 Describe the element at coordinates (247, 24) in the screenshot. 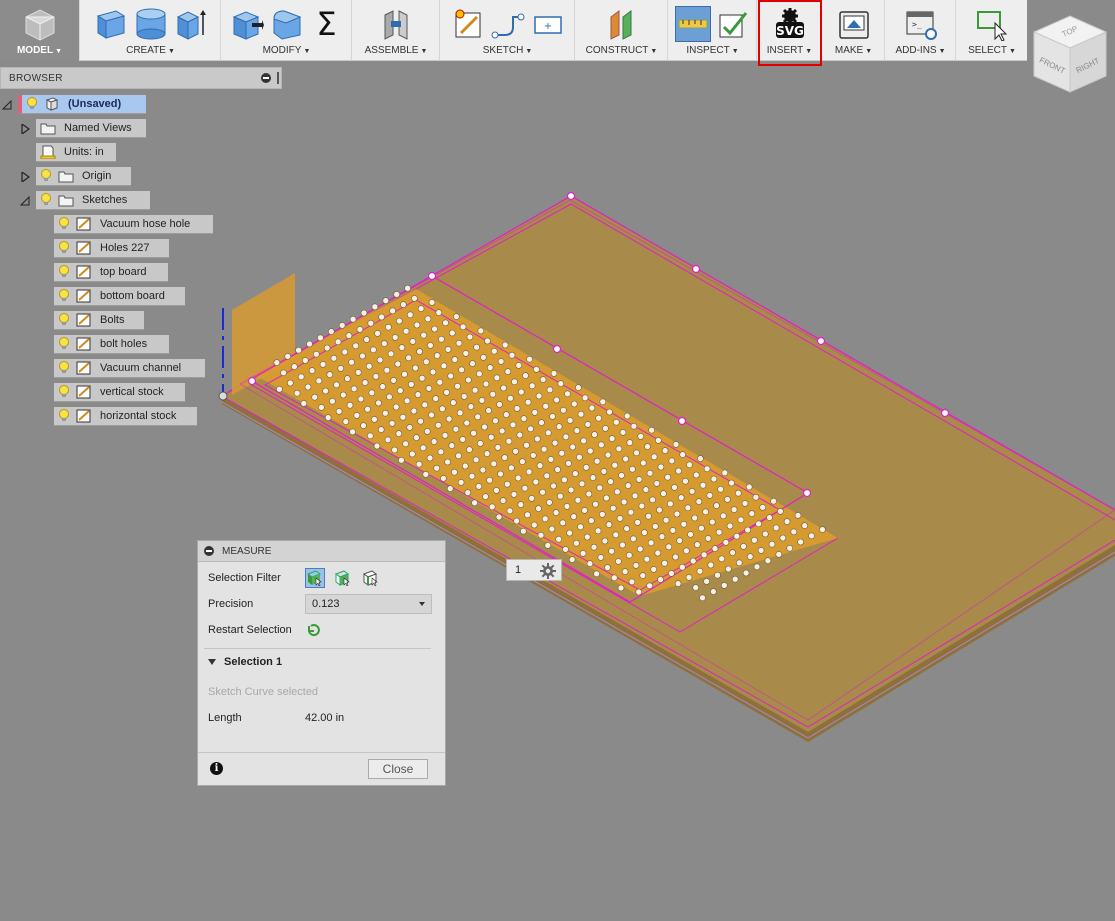

I see `press-pull-icon` at that location.